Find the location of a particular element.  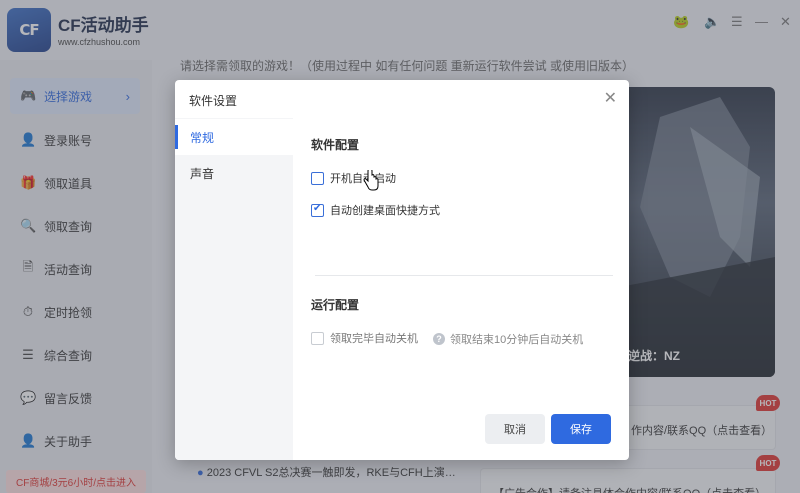

shutdown-hint: ? 领取结束10分钟后自动关机 is located at coordinates (508, 339).